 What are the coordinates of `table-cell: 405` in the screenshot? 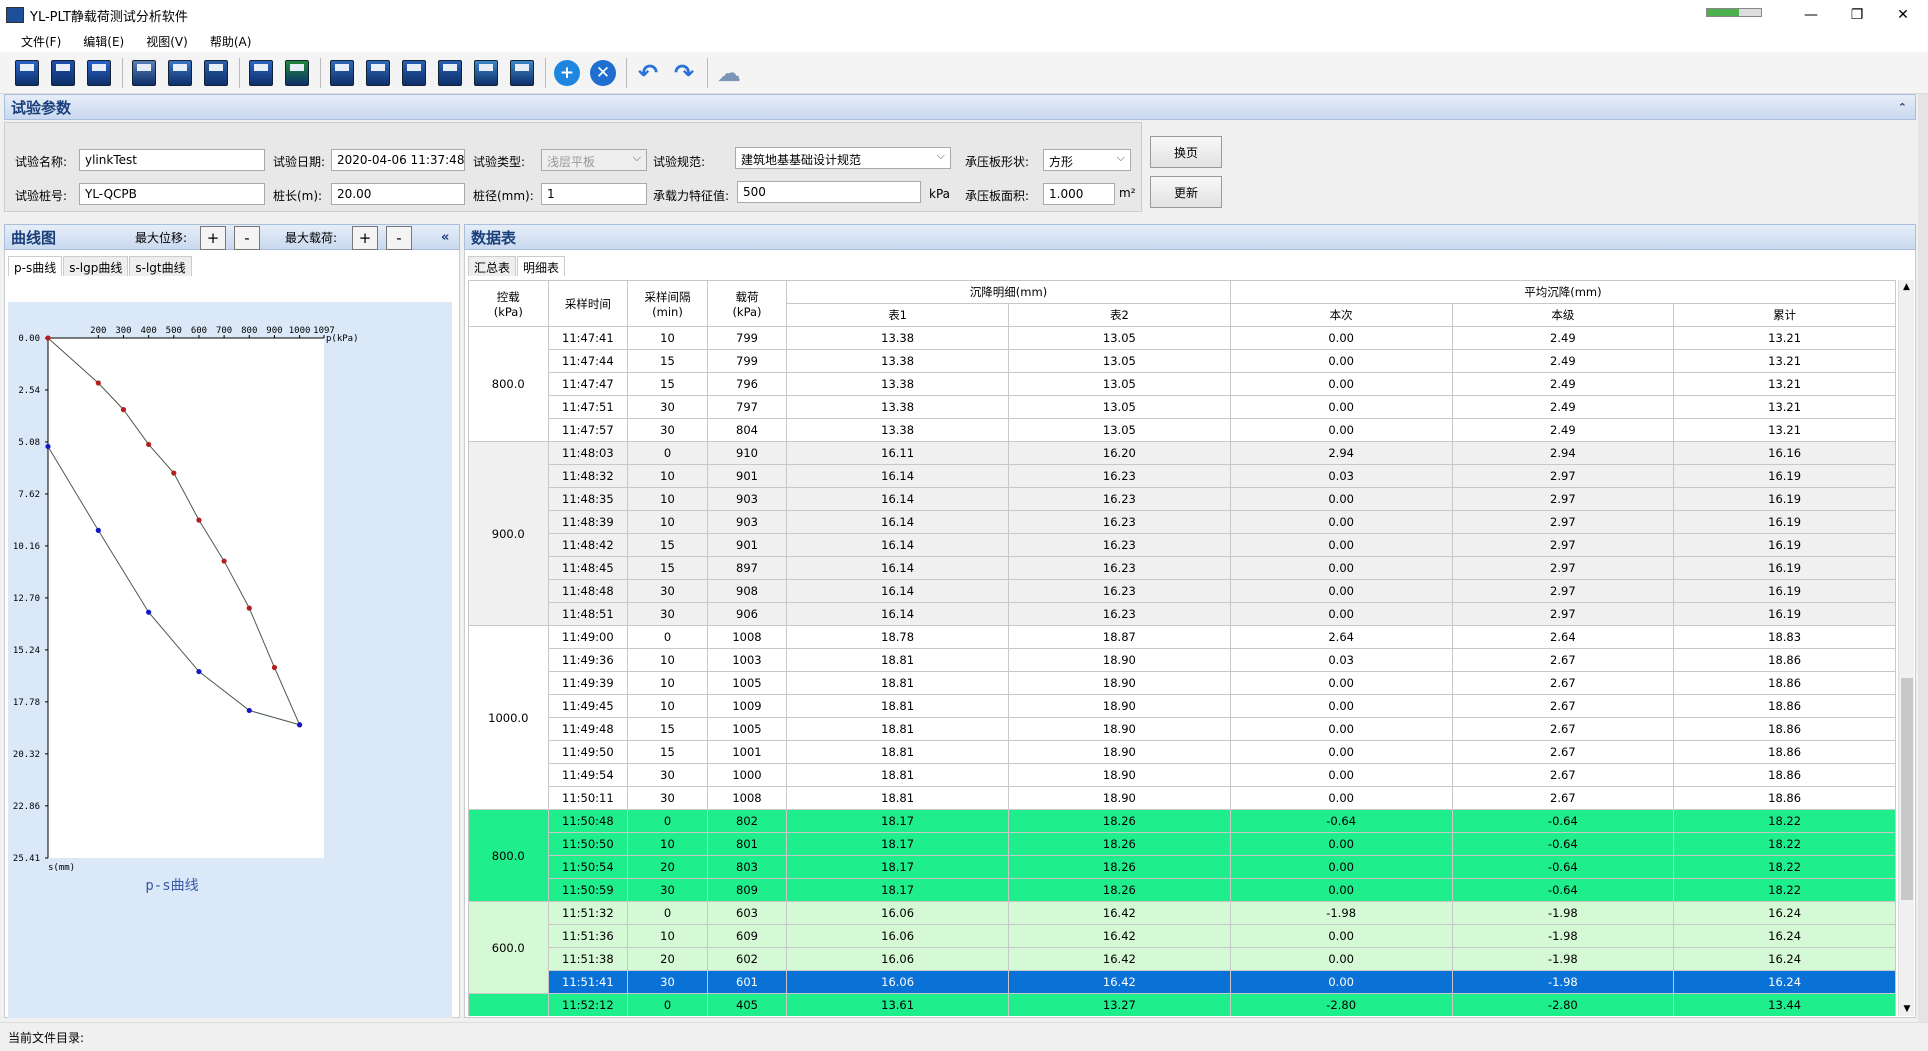 It's located at (747, 1004).